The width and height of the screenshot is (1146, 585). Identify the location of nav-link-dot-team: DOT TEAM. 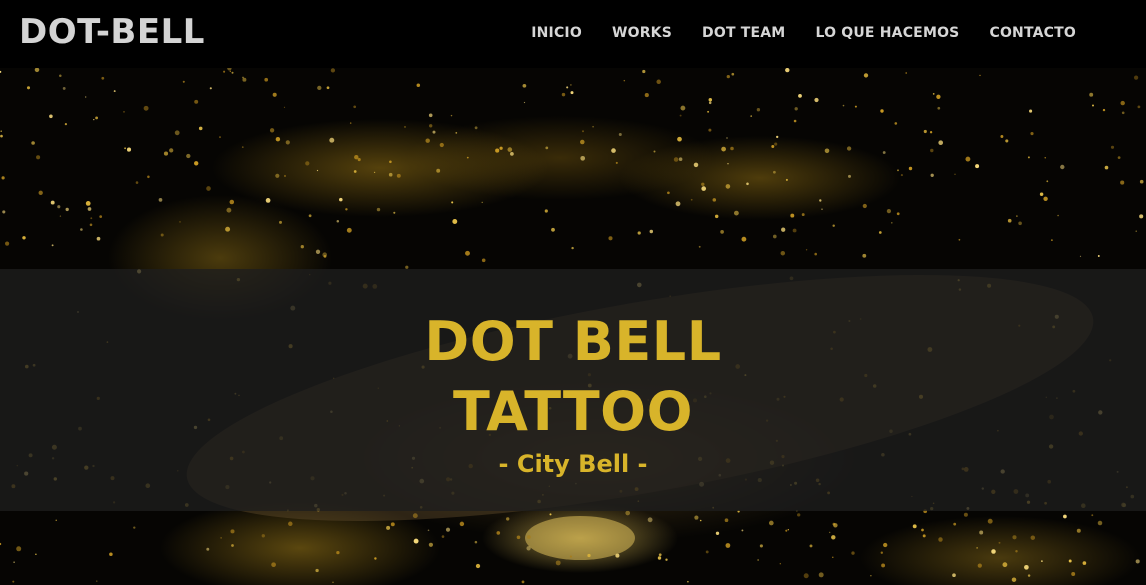
(743, 33).